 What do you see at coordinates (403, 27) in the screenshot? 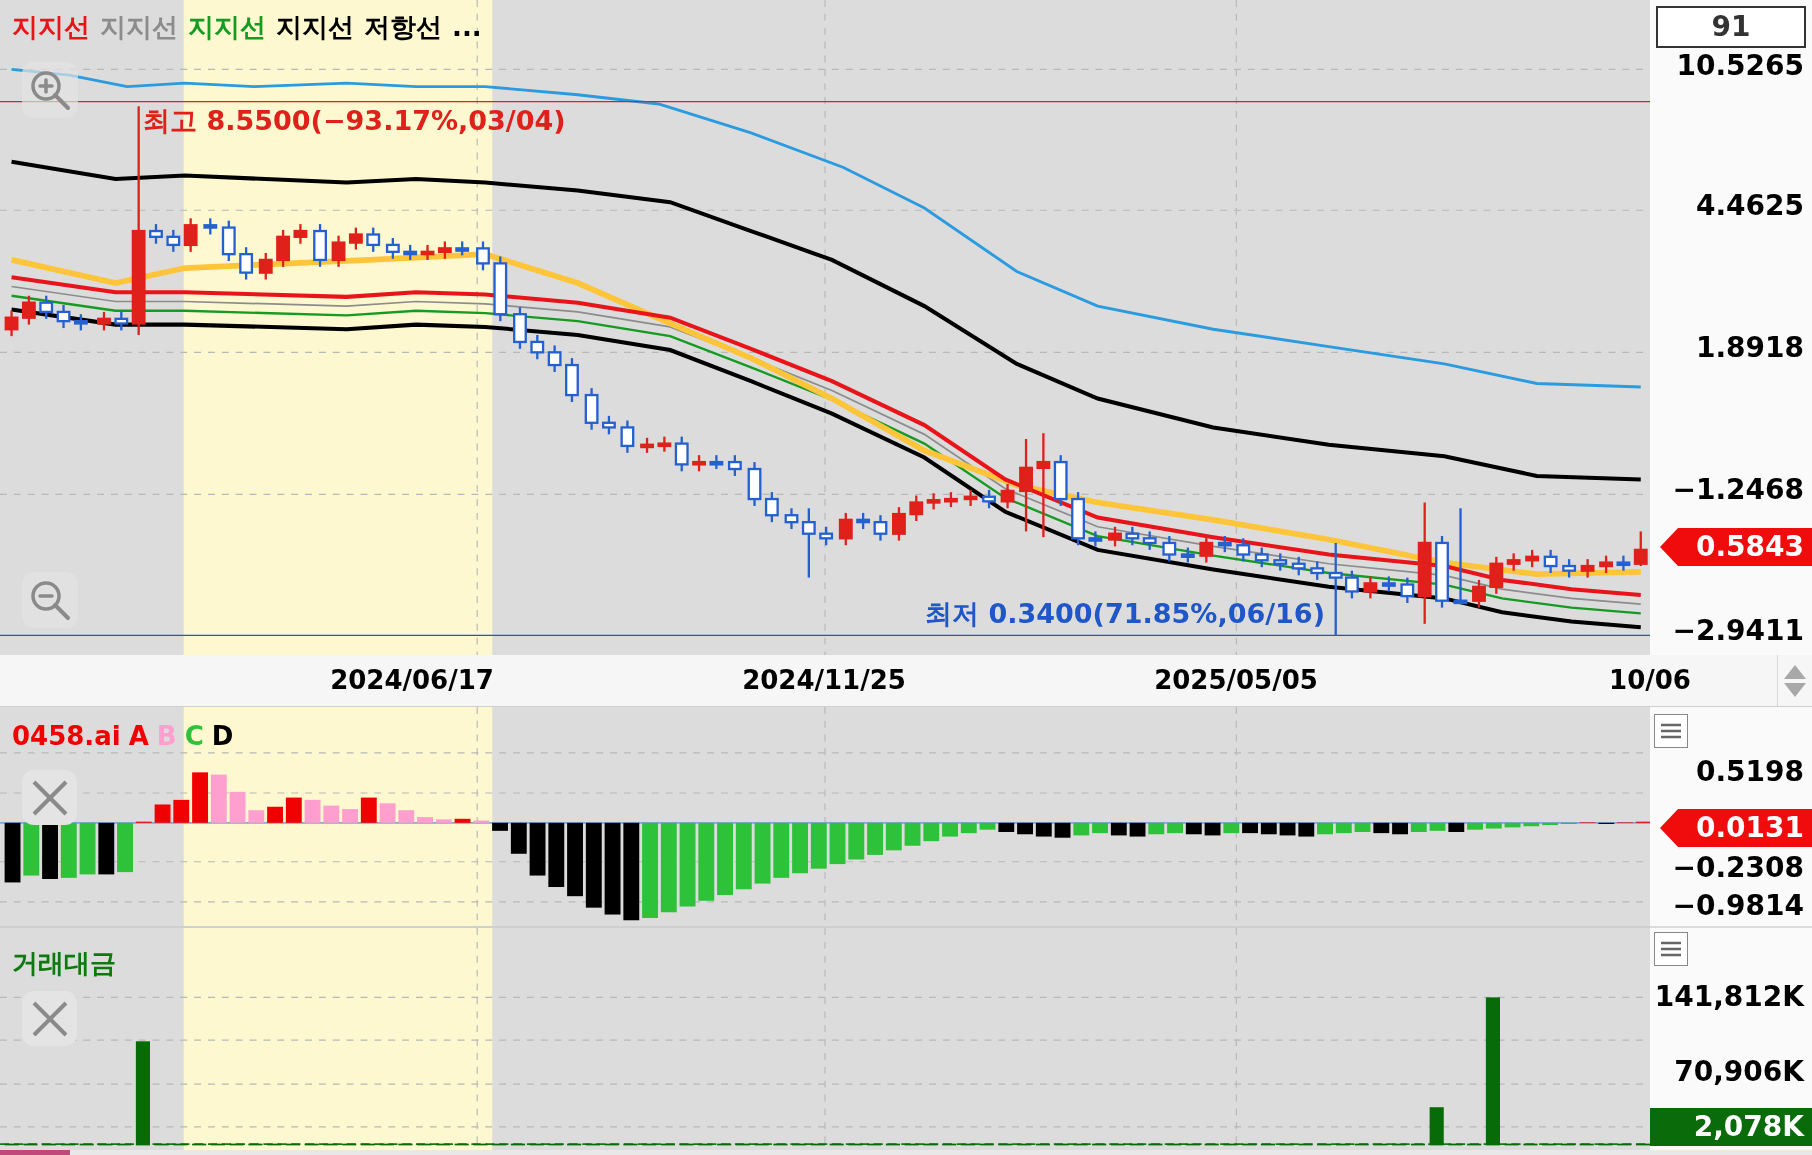
I see `legend-label: 저항선` at bounding box center [403, 27].